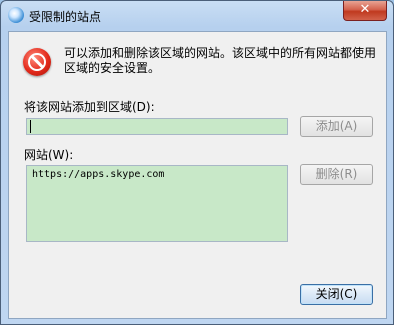  What do you see at coordinates (157, 126) in the screenshot?
I see `site-url-input` at bounding box center [157, 126].